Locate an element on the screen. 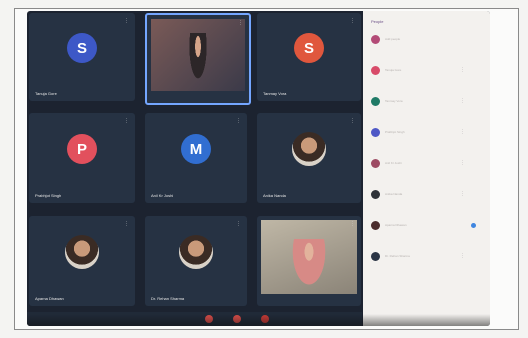 The image size is (528, 338). participant-tile: ⋮ Aparna Dhawan is located at coordinates (82, 261).